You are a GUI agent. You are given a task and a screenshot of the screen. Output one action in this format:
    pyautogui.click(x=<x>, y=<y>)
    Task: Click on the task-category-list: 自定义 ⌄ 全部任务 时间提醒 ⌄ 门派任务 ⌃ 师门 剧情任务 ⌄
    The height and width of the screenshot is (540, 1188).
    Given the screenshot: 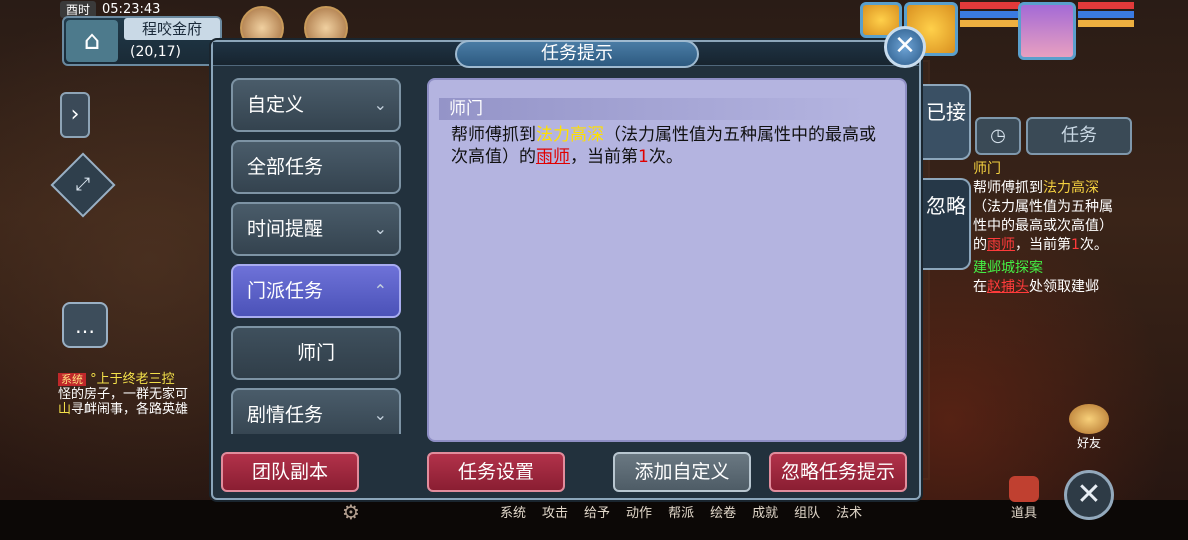 What is the action you would take?
    pyautogui.click(x=318, y=256)
    